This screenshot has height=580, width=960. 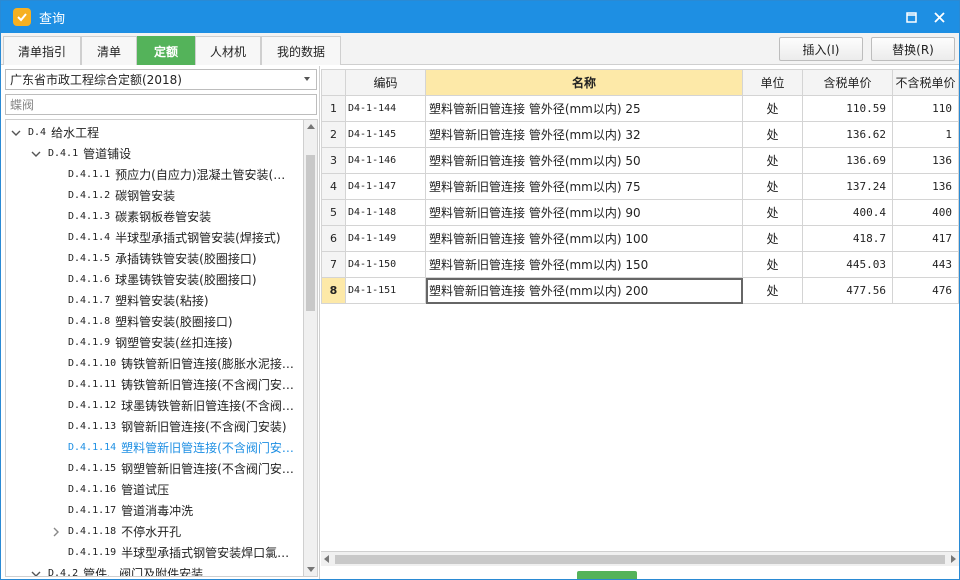 What do you see at coordinates (161, 104) in the screenshot?
I see `search-input` at bounding box center [161, 104].